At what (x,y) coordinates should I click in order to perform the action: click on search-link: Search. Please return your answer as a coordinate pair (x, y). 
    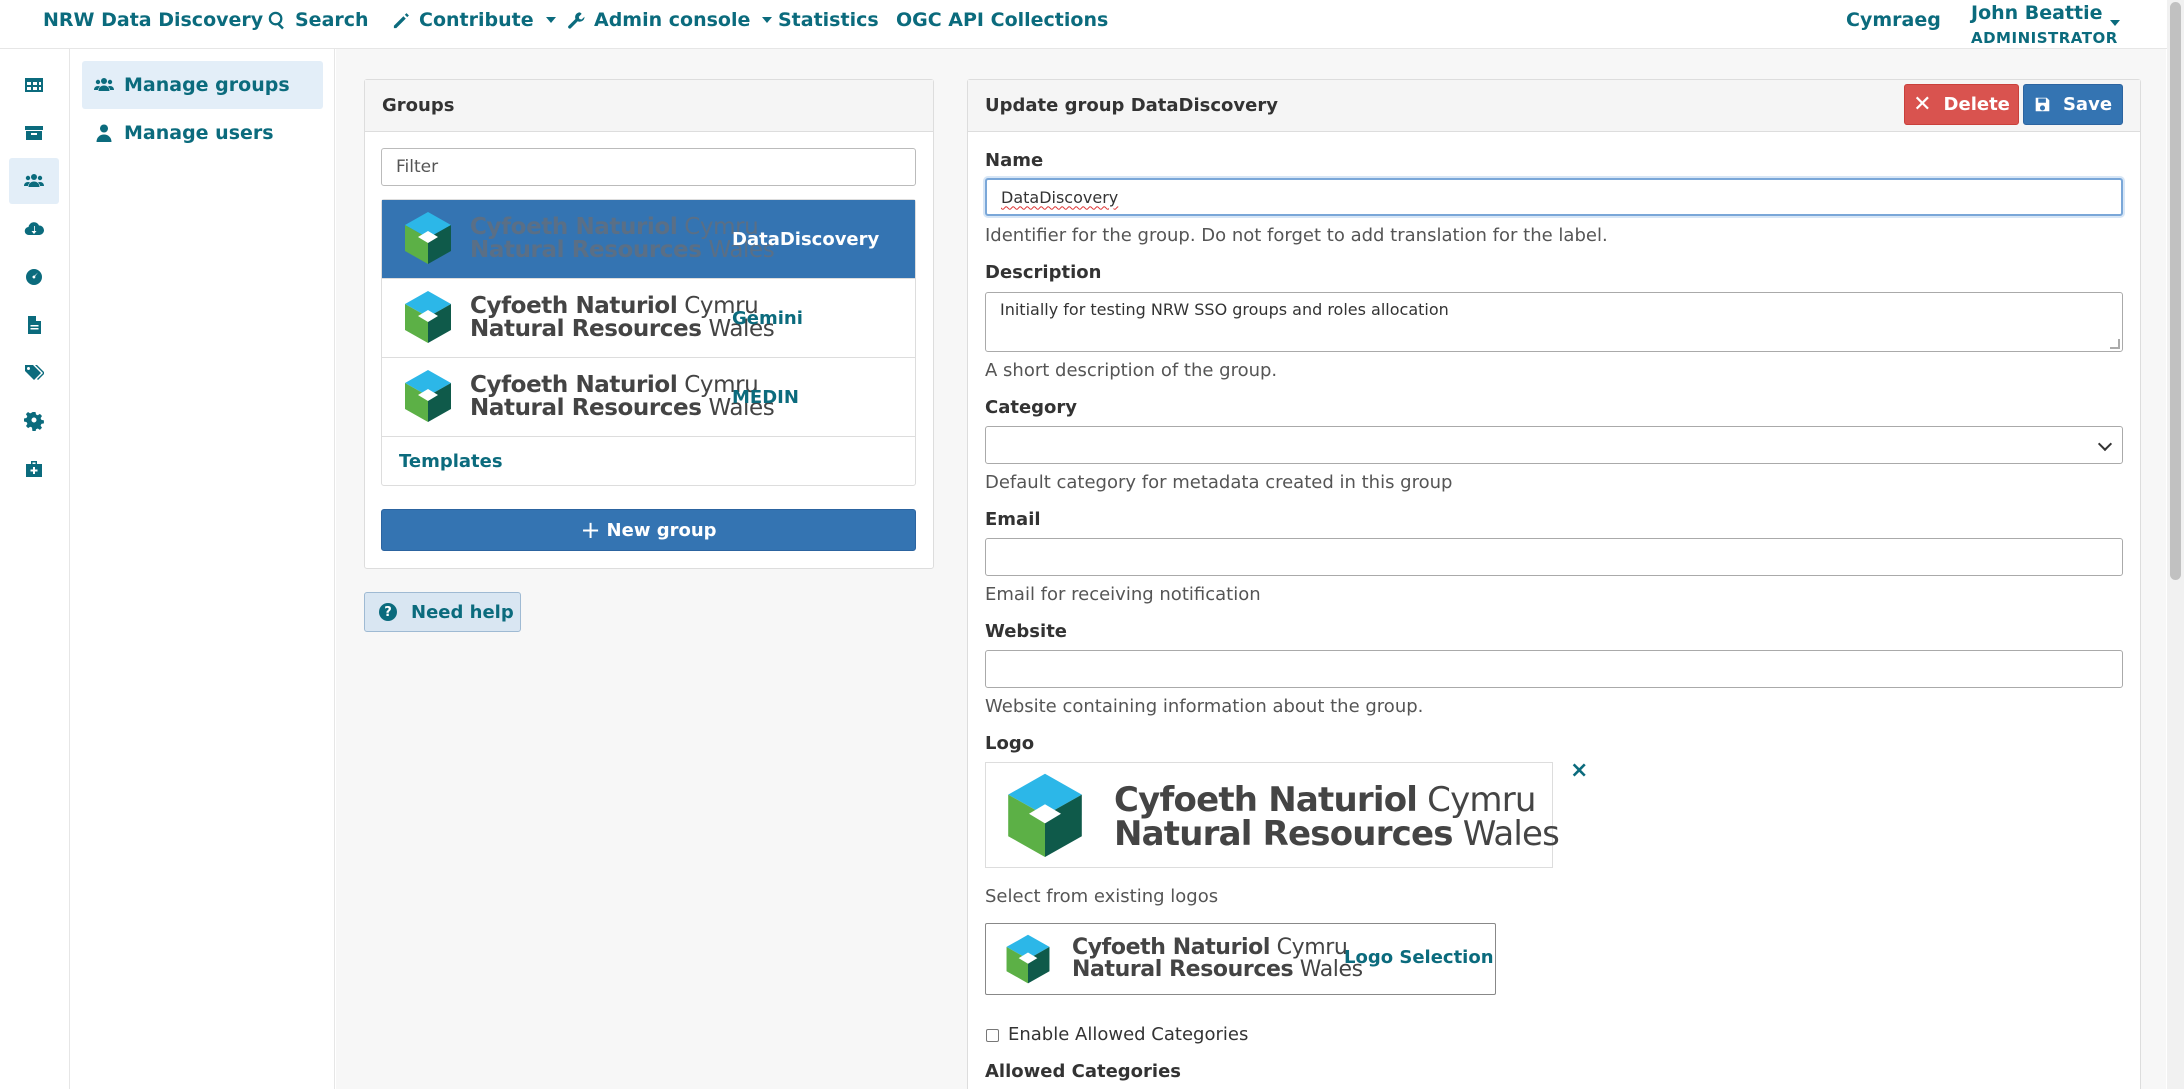
    Looking at the image, I should click on (318, 20).